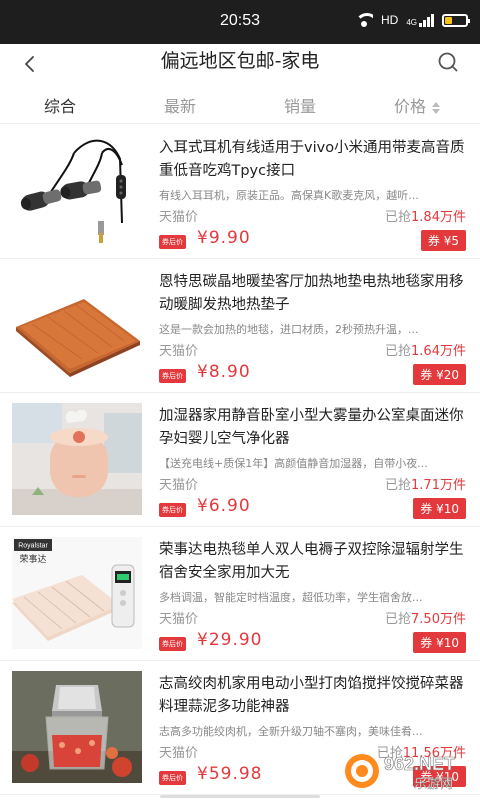 This screenshot has width=480, height=800. I want to click on header: 偏远地区包邮-家电, so click(240, 62).